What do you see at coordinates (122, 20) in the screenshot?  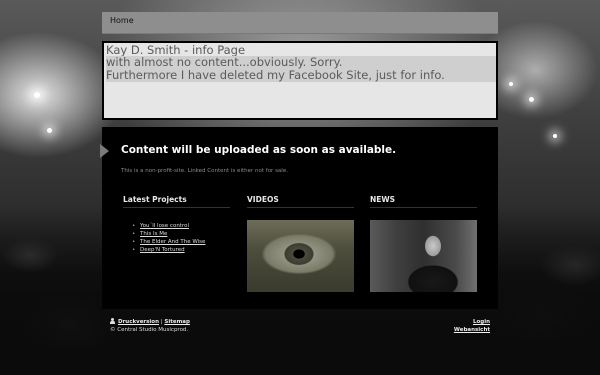 I see `nav-home-link: Home` at bounding box center [122, 20].